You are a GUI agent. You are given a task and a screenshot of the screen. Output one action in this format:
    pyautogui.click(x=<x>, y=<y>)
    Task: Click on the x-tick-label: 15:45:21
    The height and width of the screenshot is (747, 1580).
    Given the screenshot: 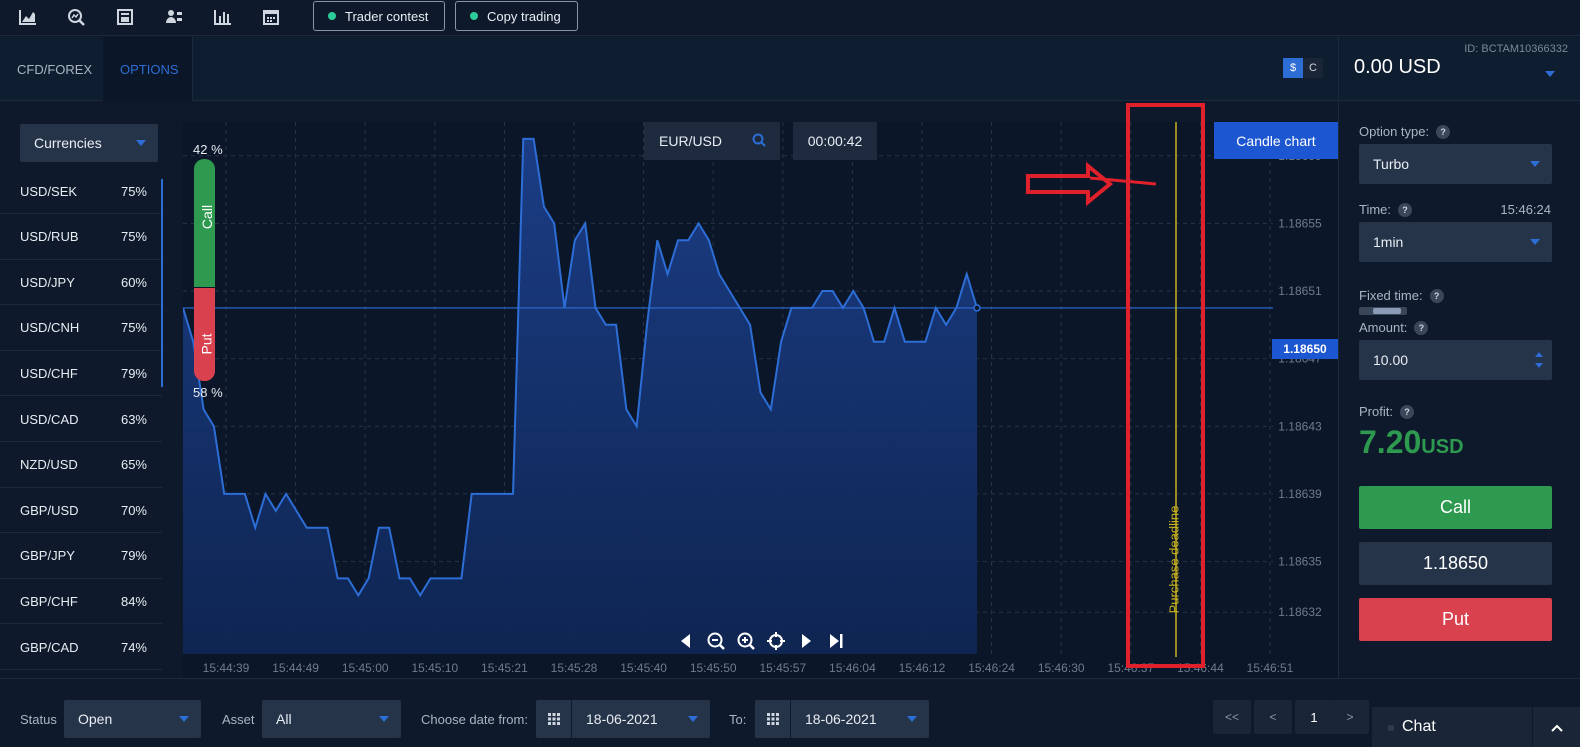 What is the action you would take?
    pyautogui.click(x=504, y=668)
    